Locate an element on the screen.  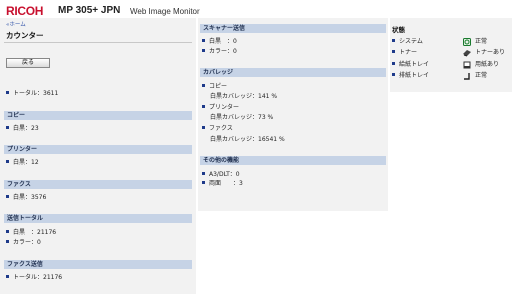
status-output-tray-label-row: 排紙トレイ is located at coordinates (410, 76).